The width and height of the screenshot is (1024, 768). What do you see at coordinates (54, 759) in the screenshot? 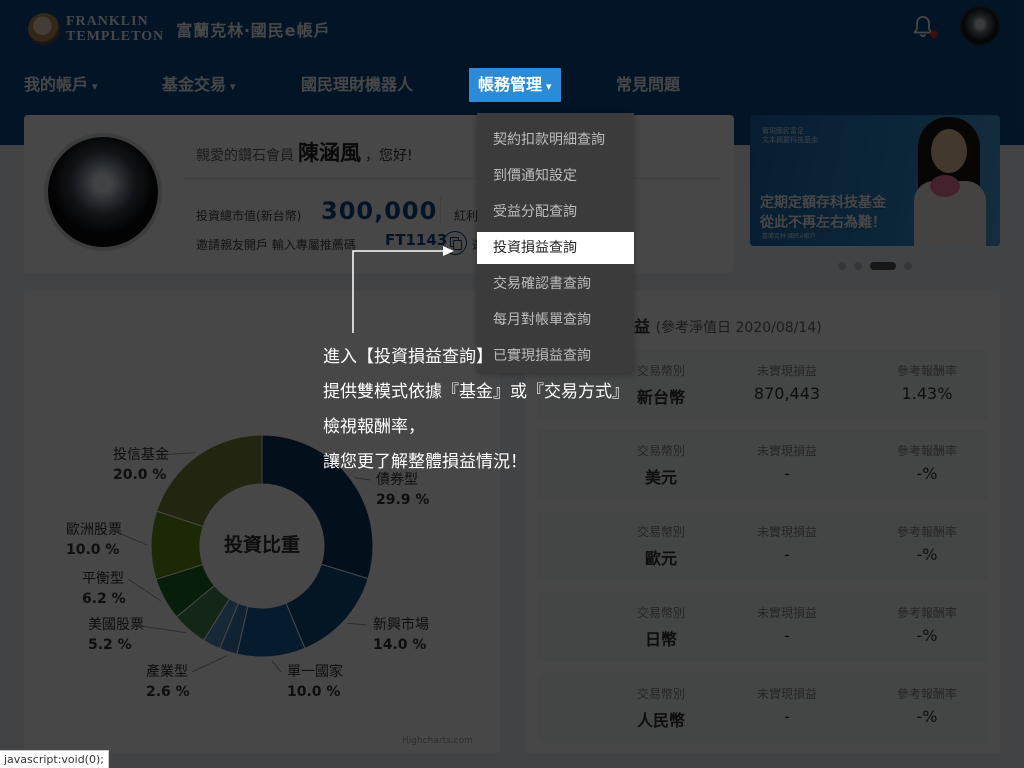
I see `browser-status-bar: javascript:void(0);` at bounding box center [54, 759].